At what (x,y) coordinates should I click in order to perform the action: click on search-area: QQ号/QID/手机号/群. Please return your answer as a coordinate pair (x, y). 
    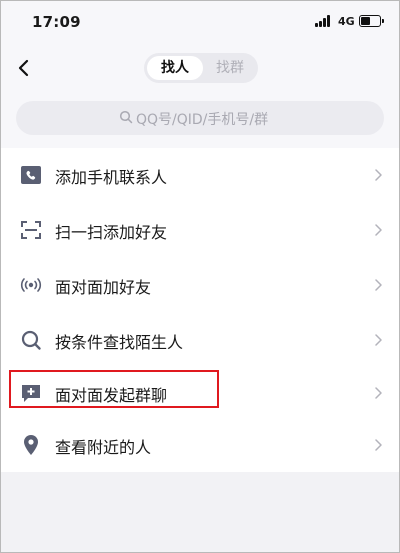
    Looking at the image, I should click on (200, 125).